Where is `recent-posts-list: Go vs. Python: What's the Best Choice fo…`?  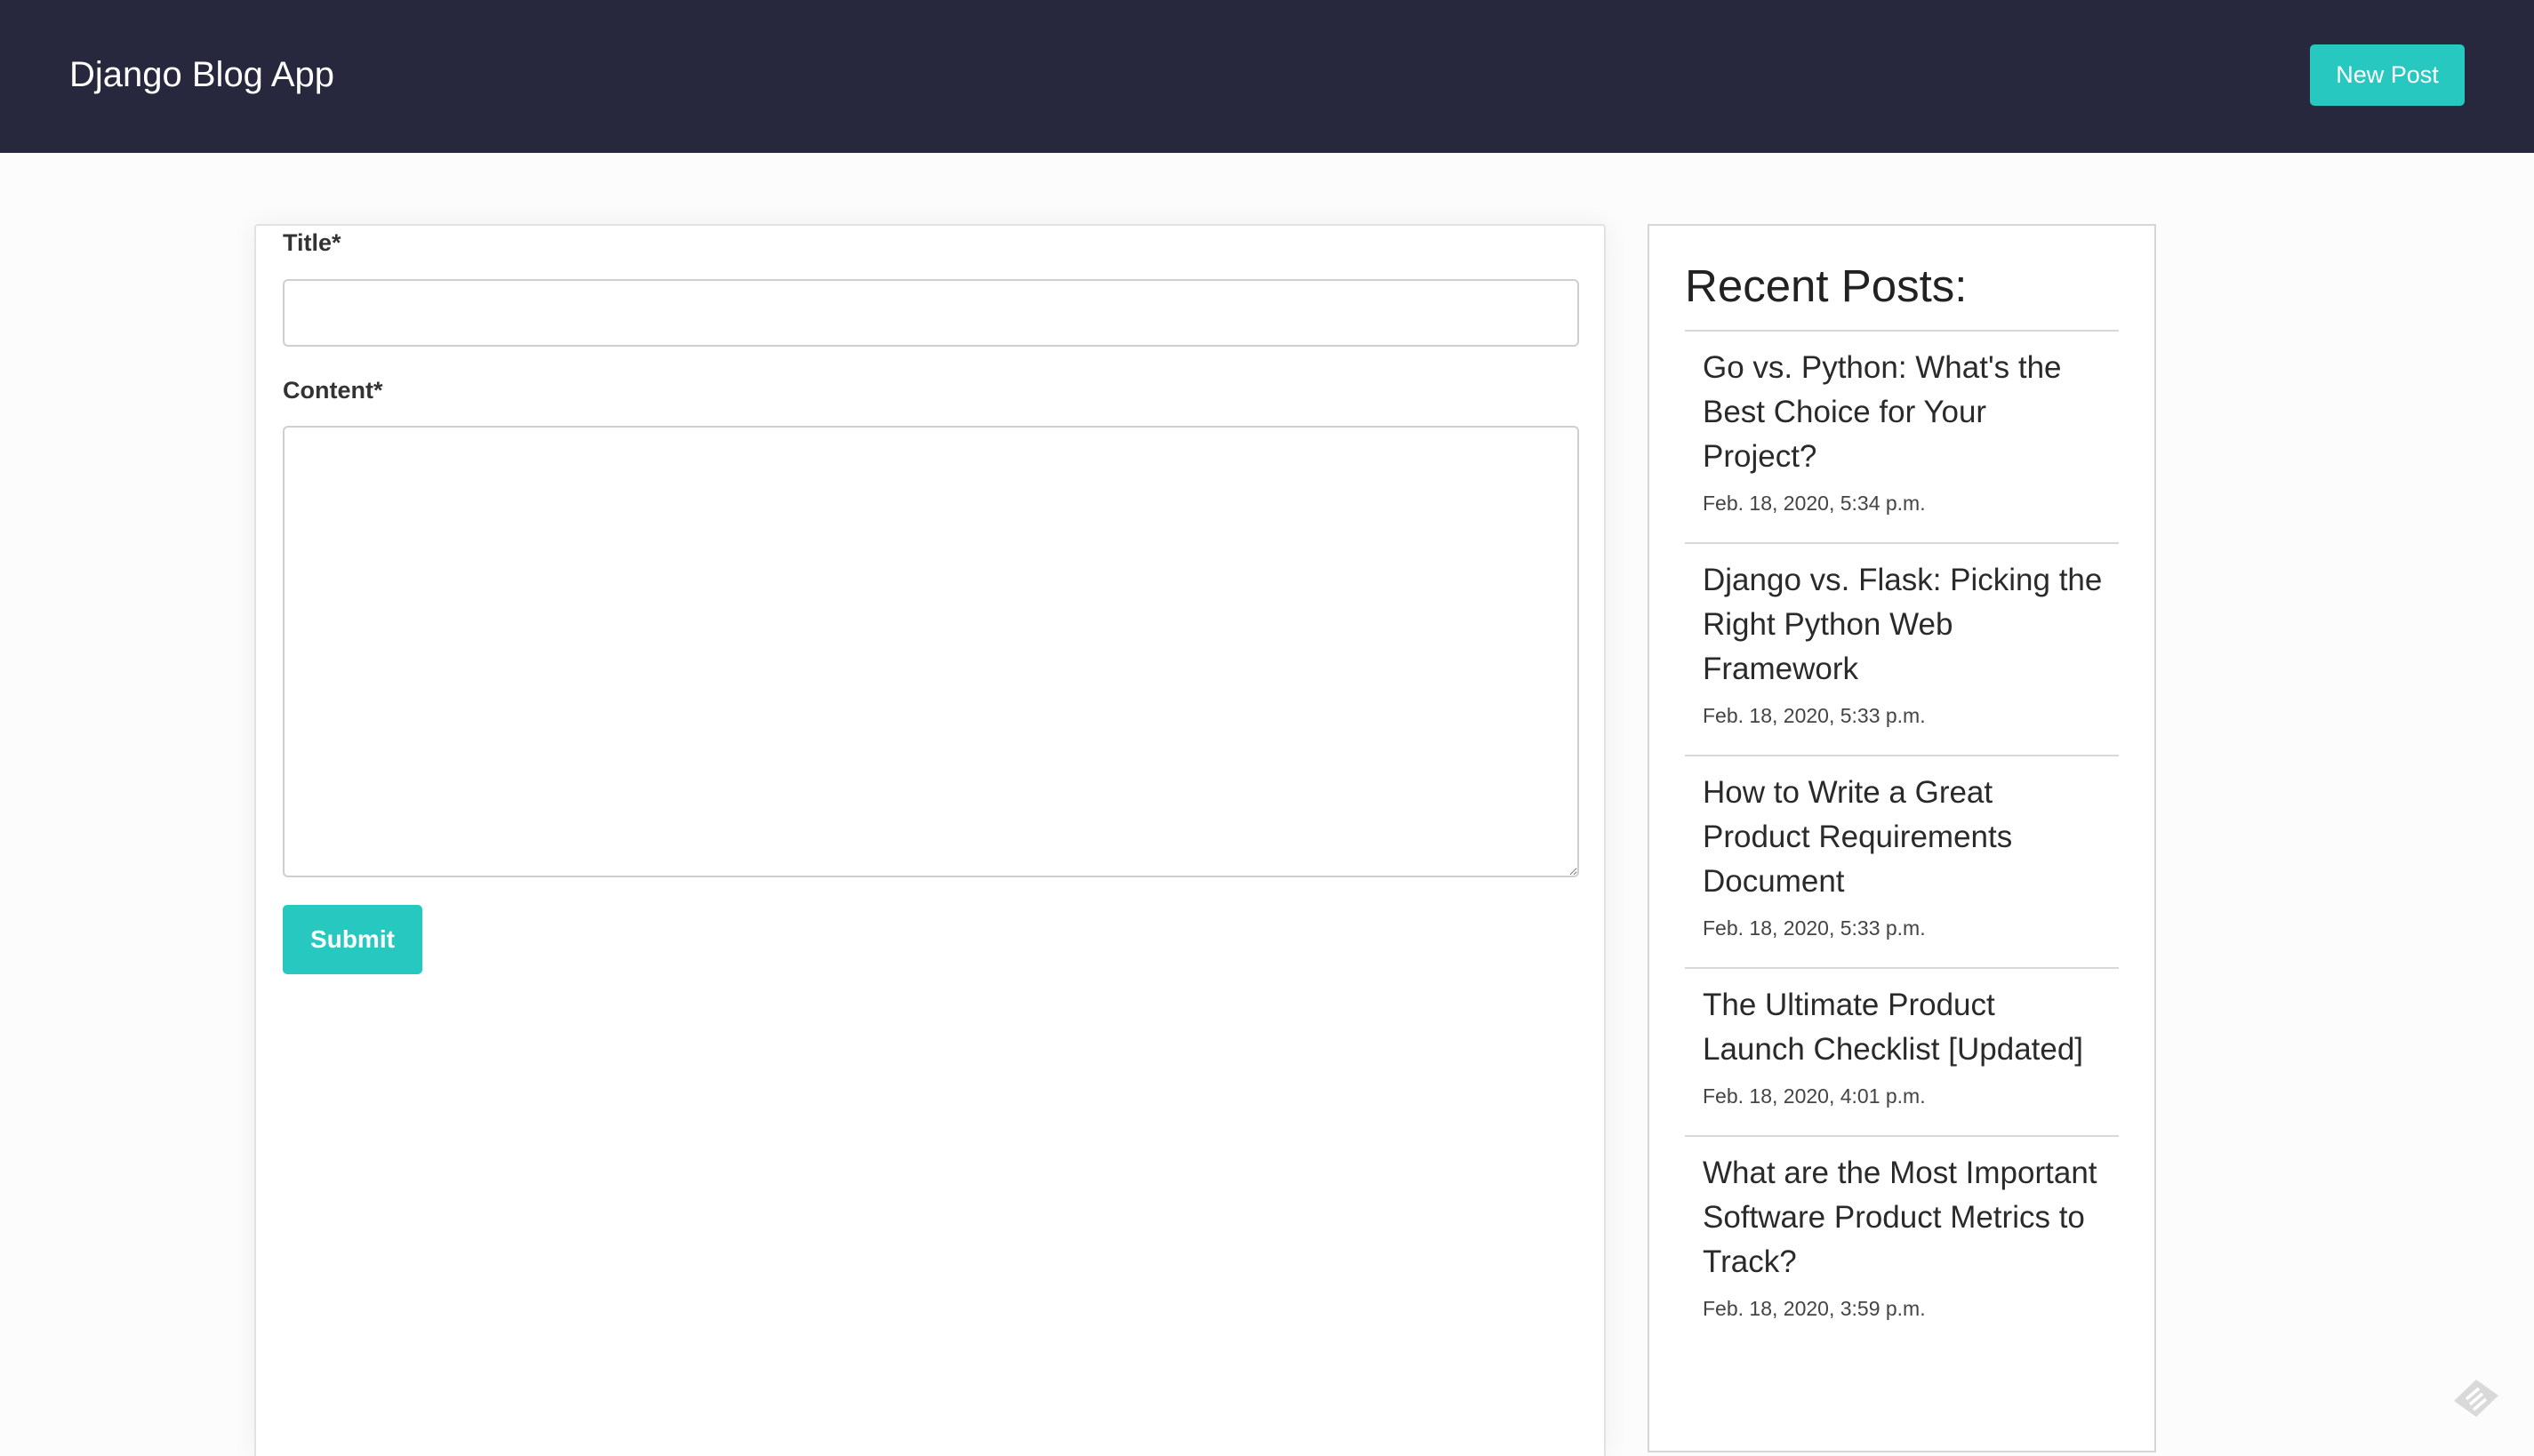 recent-posts-list: Go vs. Python: What's the Best Choice fo… is located at coordinates (1902, 839).